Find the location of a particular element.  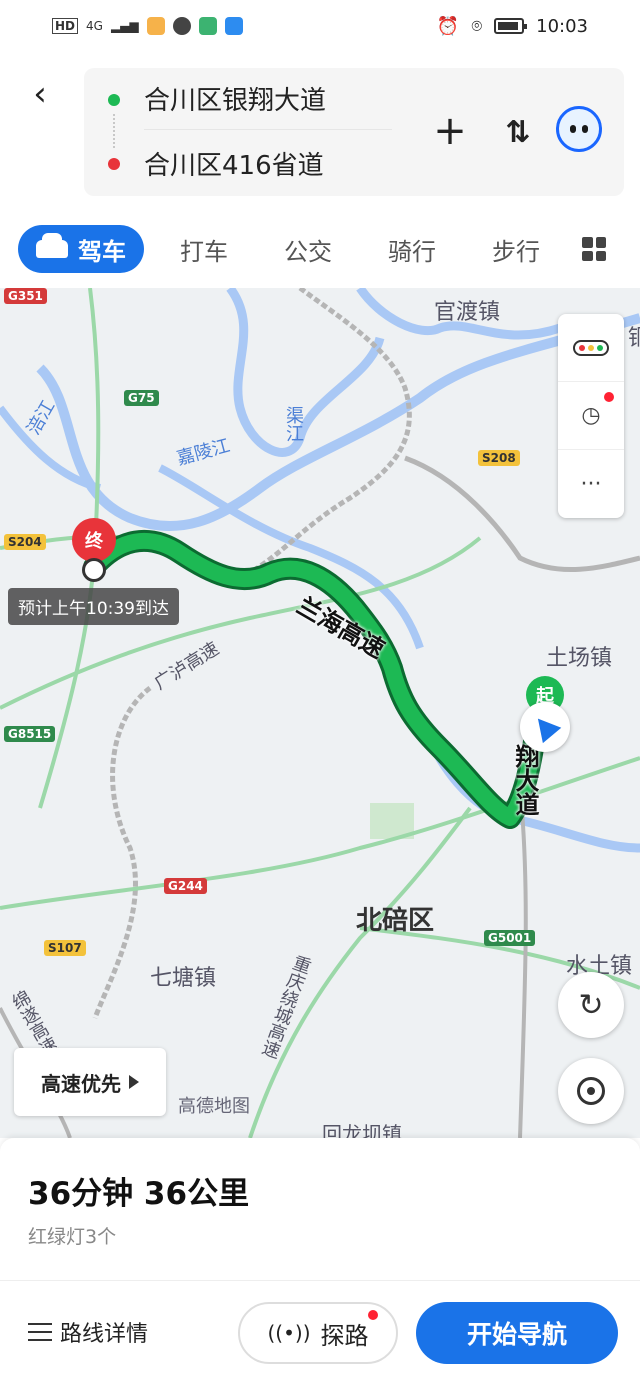

tab-drive: 驾车 is located at coordinates (81, 249).